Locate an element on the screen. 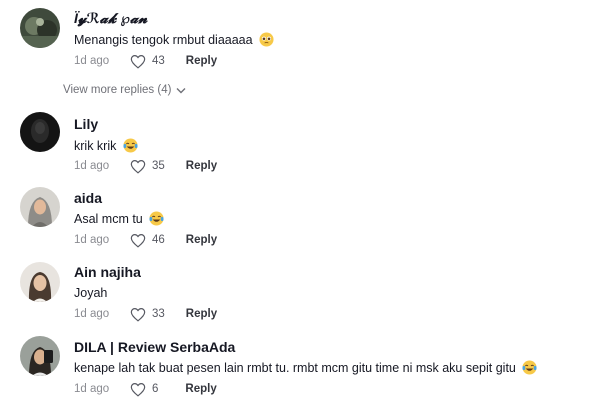 The height and width of the screenshot is (409, 590). comment-meta: 1d ago 46 Reply is located at coordinates (145, 240).